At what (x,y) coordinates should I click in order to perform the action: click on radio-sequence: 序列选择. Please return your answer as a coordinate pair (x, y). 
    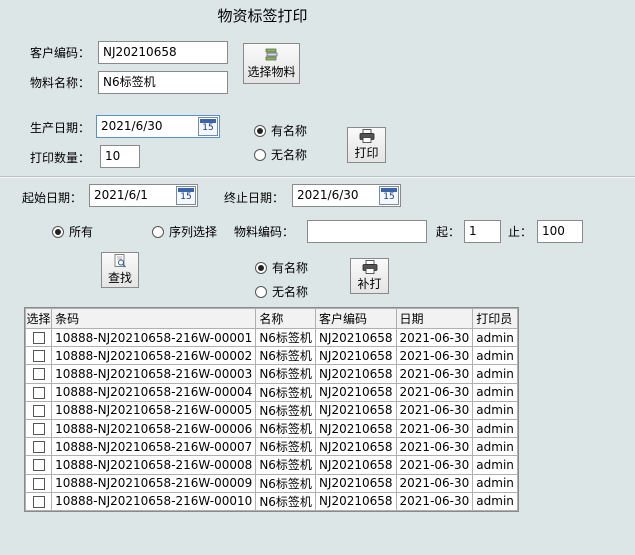
    Looking at the image, I should click on (184, 231).